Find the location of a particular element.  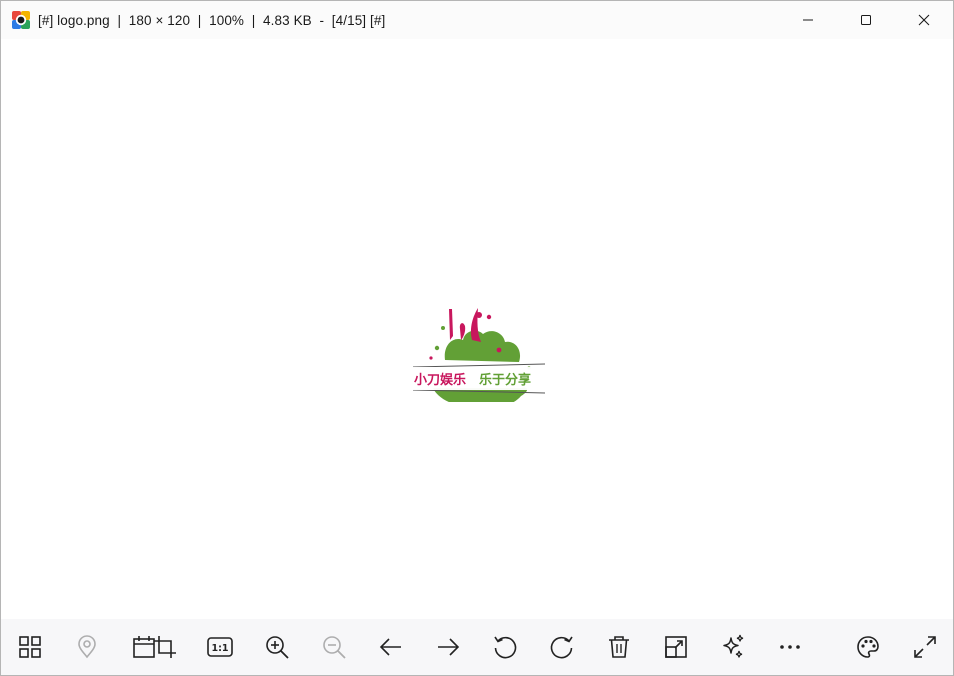

palette-icon is located at coordinates (868, 647).